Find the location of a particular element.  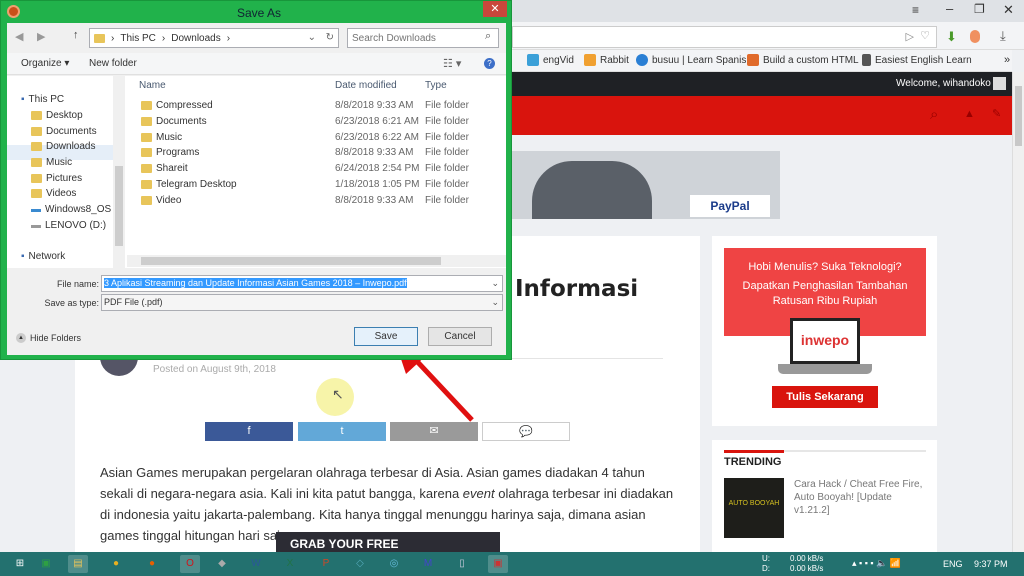

bookmark: Build a custom HTML is located at coordinates (803, 60).